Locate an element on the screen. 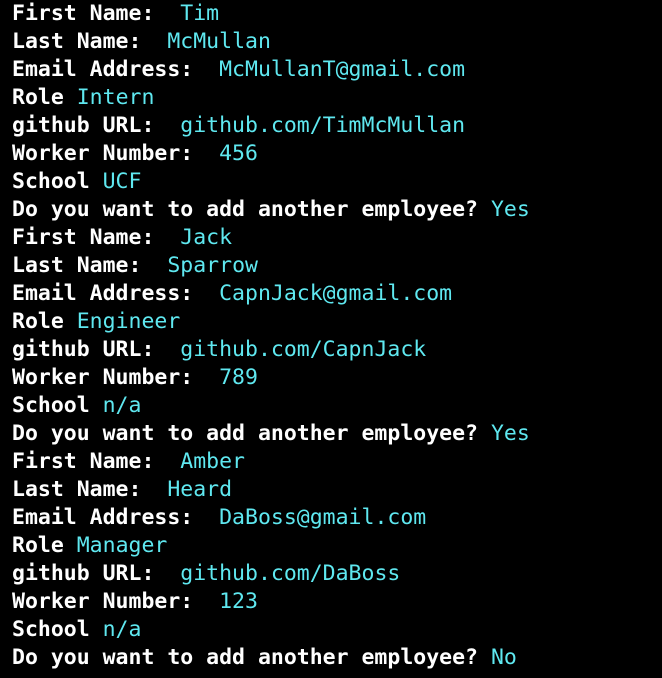 Image resolution: width=662 pixels, height=678 pixels. answer-value: Manager is located at coordinates (122, 545).